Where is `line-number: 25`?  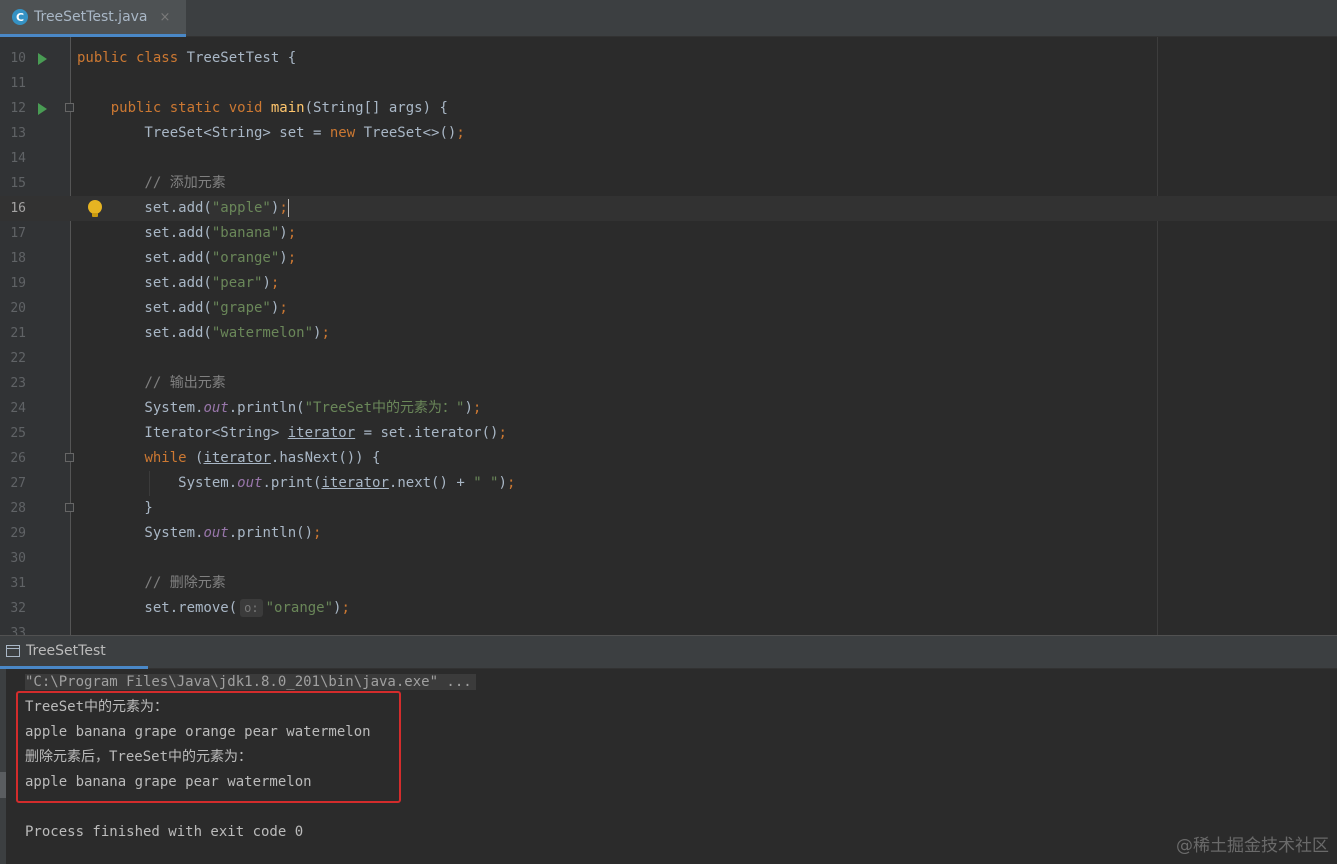
line-number: 25 is located at coordinates (18, 433).